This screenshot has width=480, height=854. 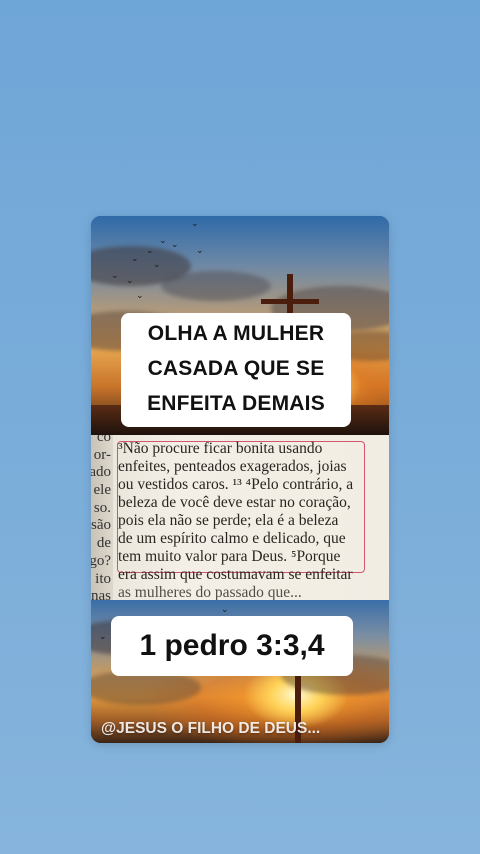 What do you see at coordinates (234, 502) in the screenshot?
I see `verse-line: beleza de você deve estar no coração,` at bounding box center [234, 502].